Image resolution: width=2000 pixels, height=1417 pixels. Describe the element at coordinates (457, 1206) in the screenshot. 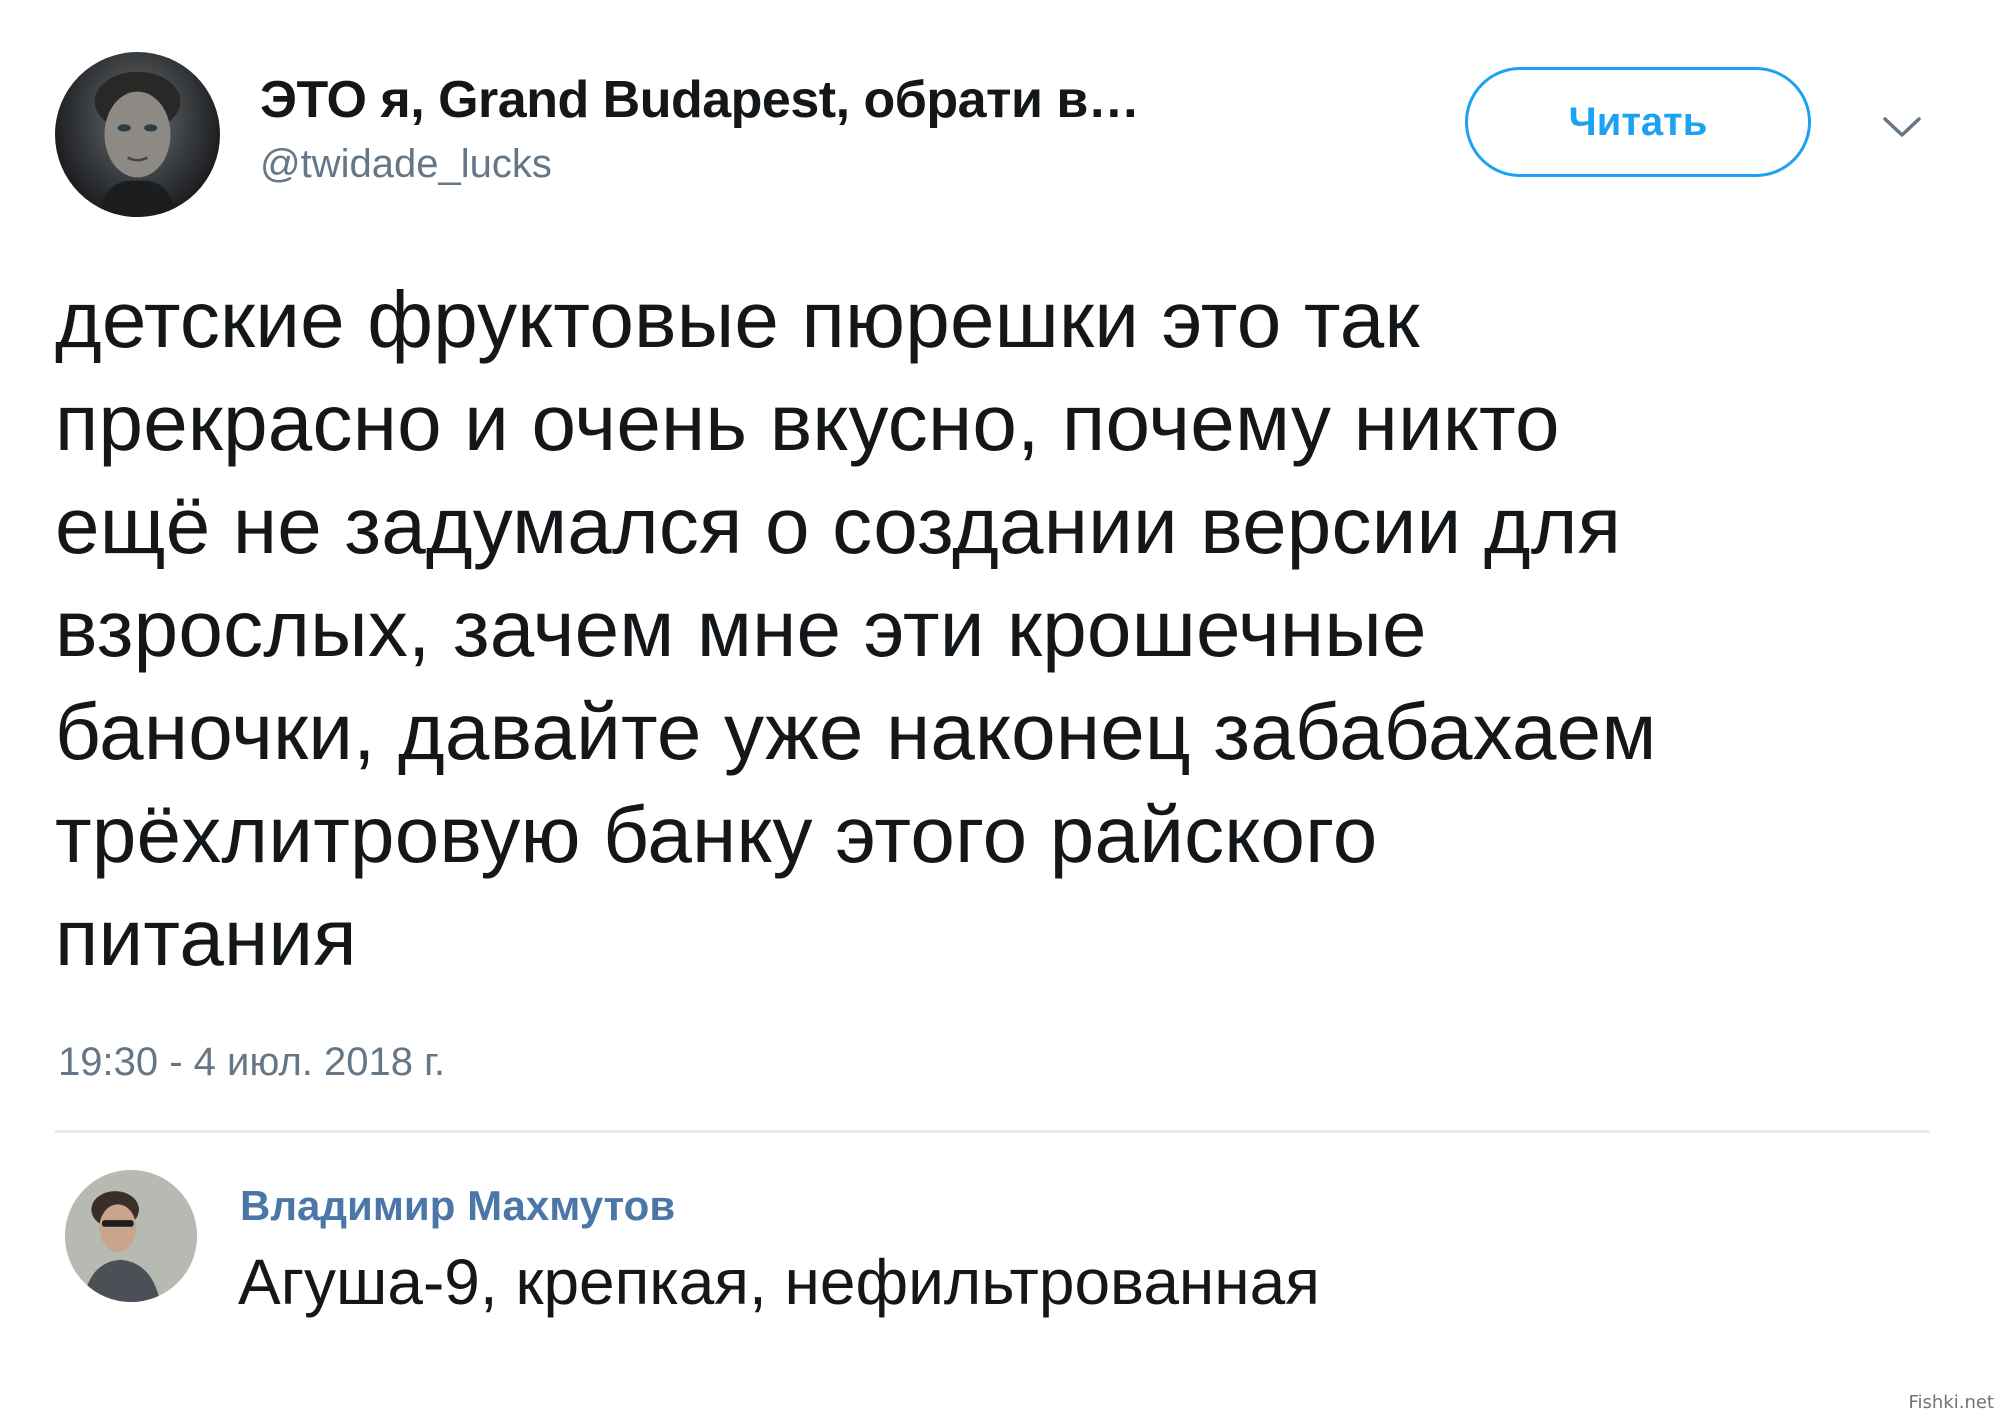

I see `reply-author-name: Владимир Махмутов` at that location.